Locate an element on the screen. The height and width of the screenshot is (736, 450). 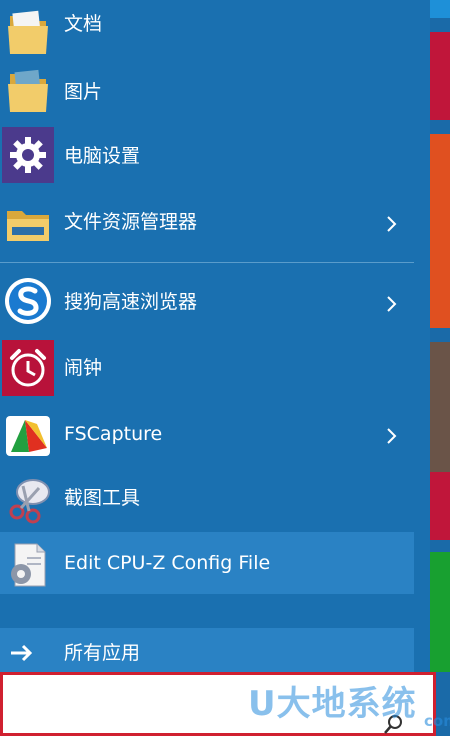
config-file-icon is located at coordinates (28, 565).